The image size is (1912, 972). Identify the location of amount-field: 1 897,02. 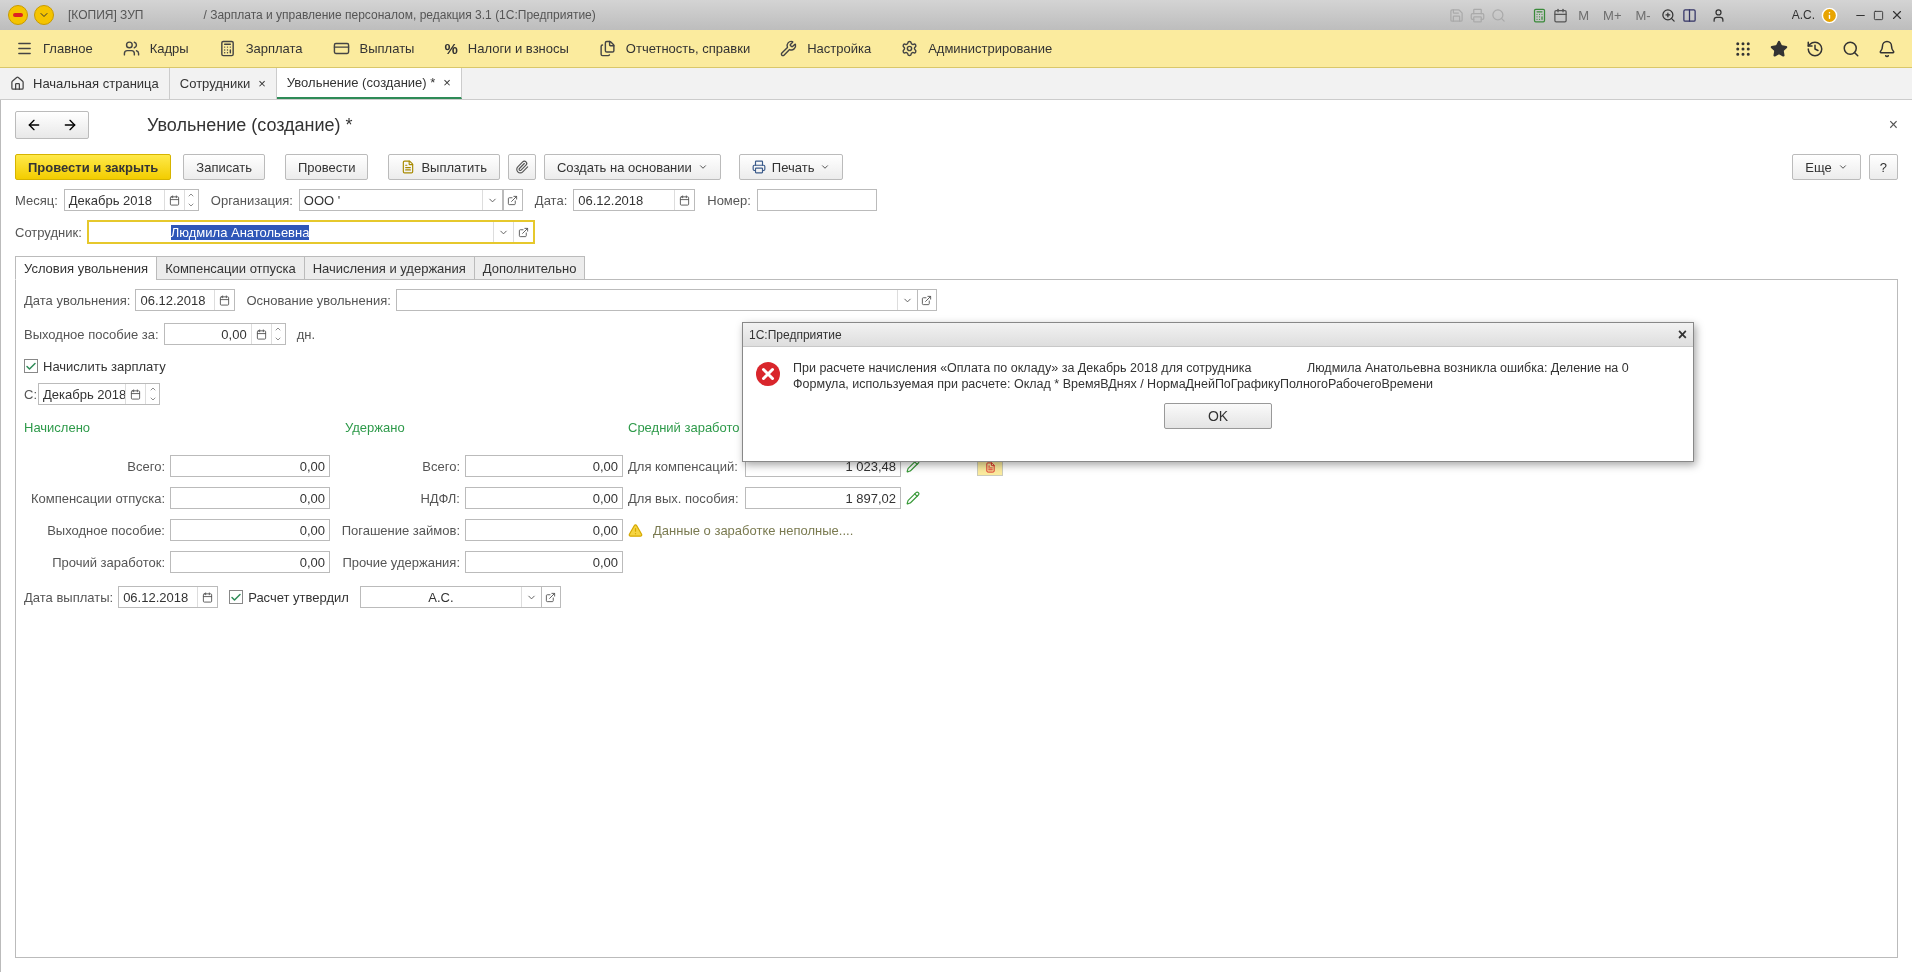
(823, 498).